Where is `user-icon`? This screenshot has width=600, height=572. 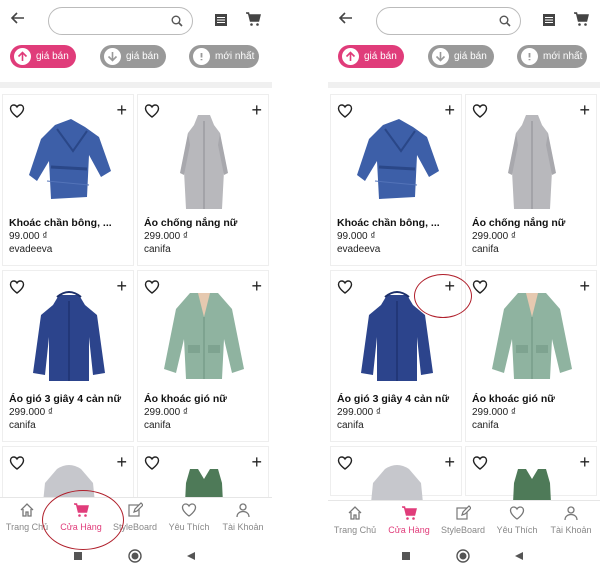 user-icon is located at coordinates (571, 513).